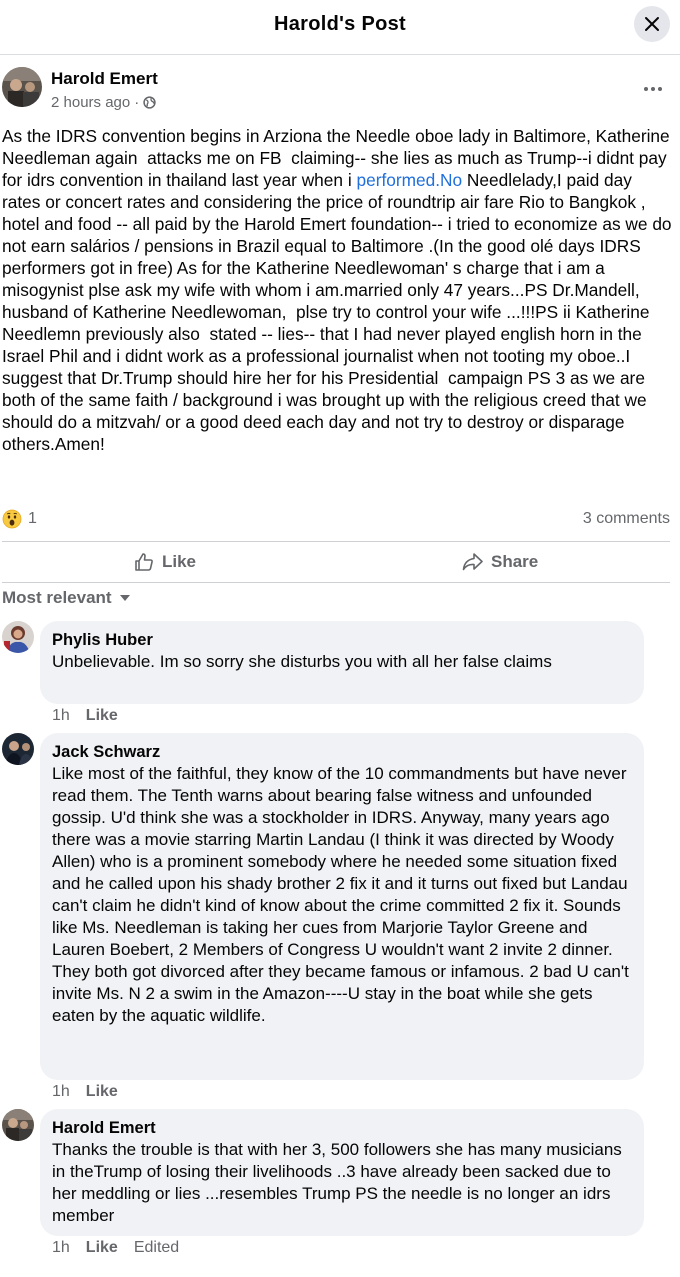 The height and width of the screenshot is (1277, 680). What do you see at coordinates (342, 1128) in the screenshot?
I see `comment-author: Harold Emert` at bounding box center [342, 1128].